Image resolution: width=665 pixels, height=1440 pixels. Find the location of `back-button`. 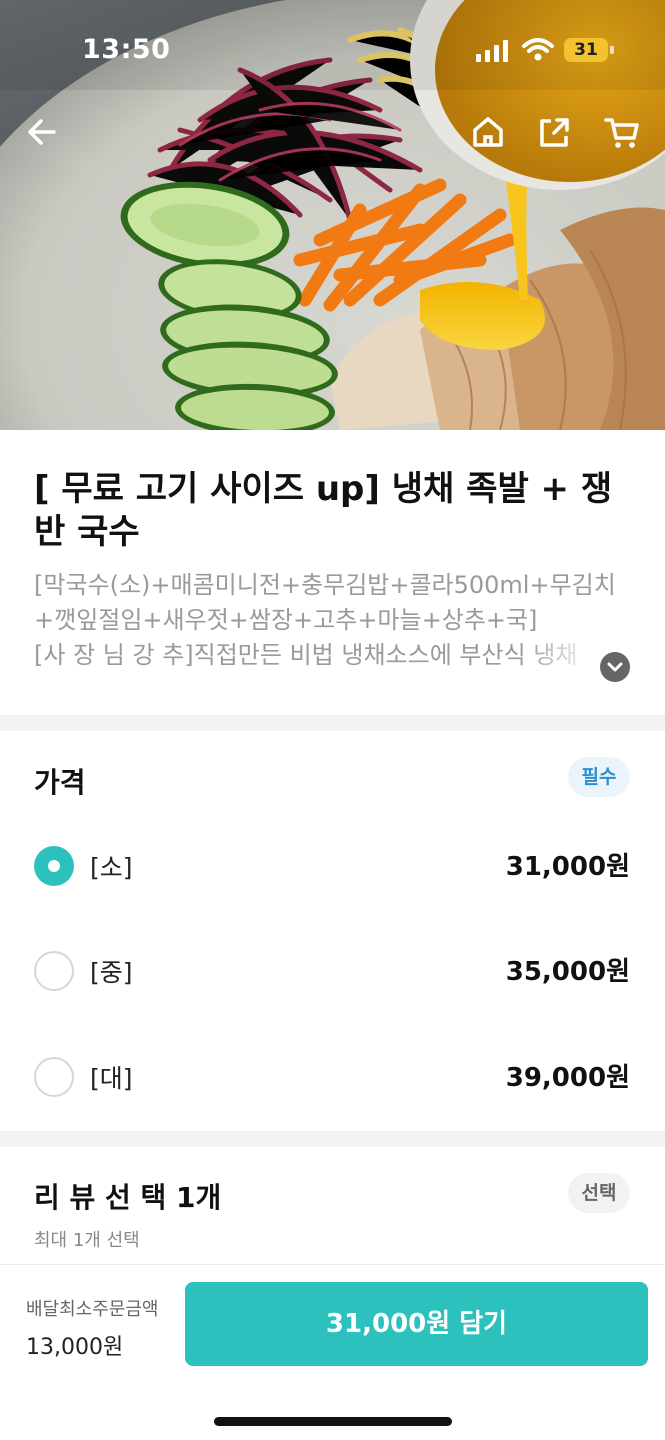

back-button is located at coordinates (42, 132).